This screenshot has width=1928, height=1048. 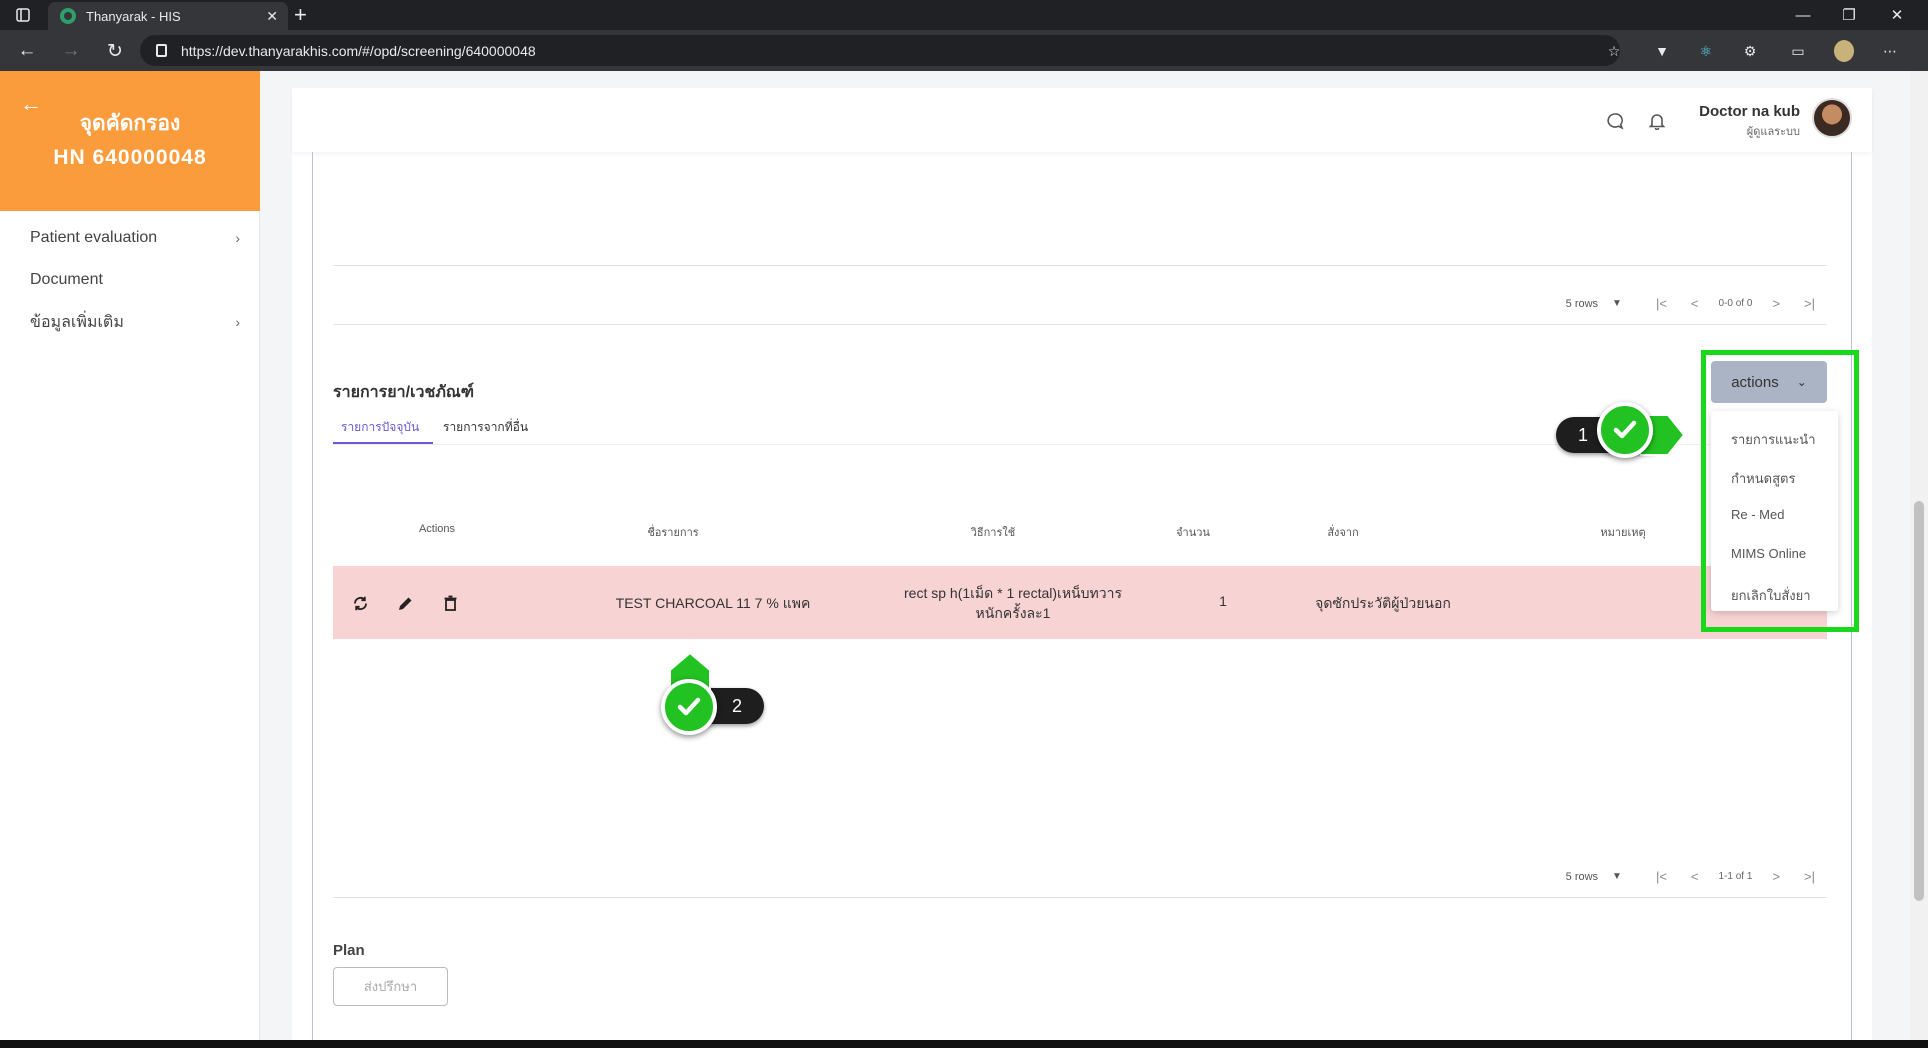 I want to click on minimize-icon: —, so click(x=1803, y=15).